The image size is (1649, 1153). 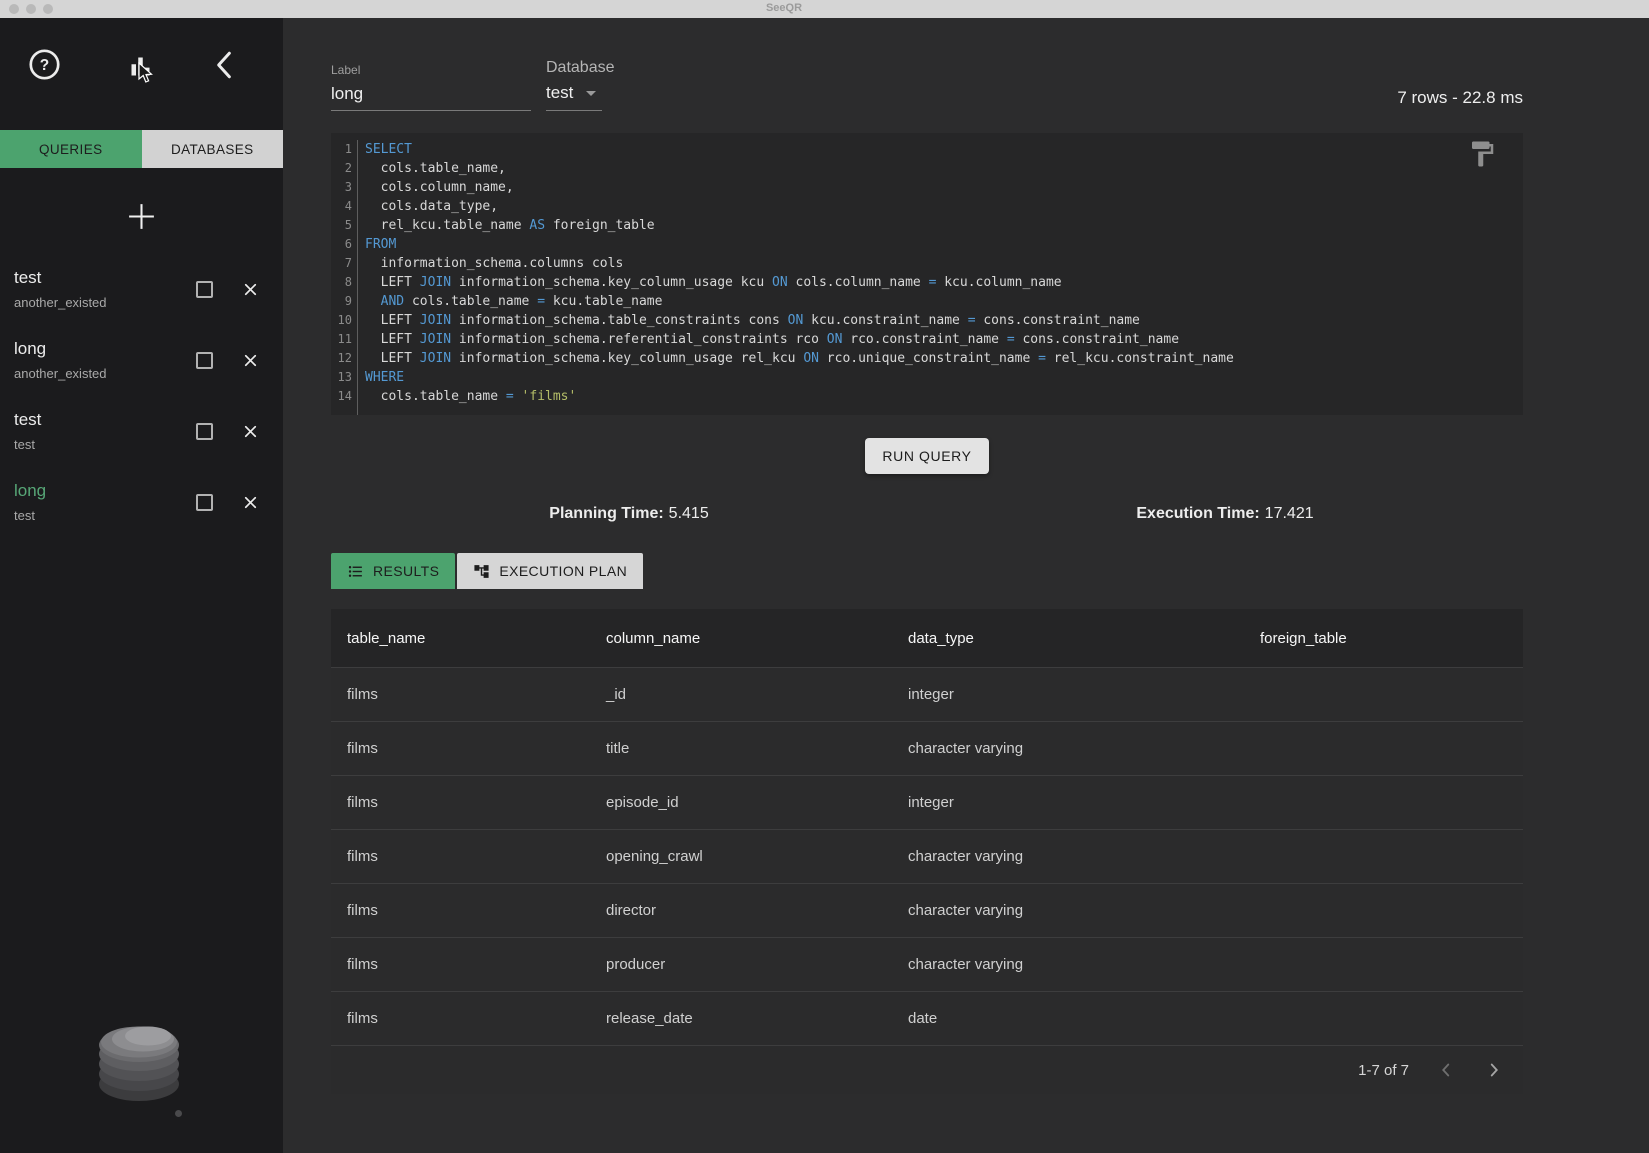 I want to click on label-input, so click(x=431, y=94).